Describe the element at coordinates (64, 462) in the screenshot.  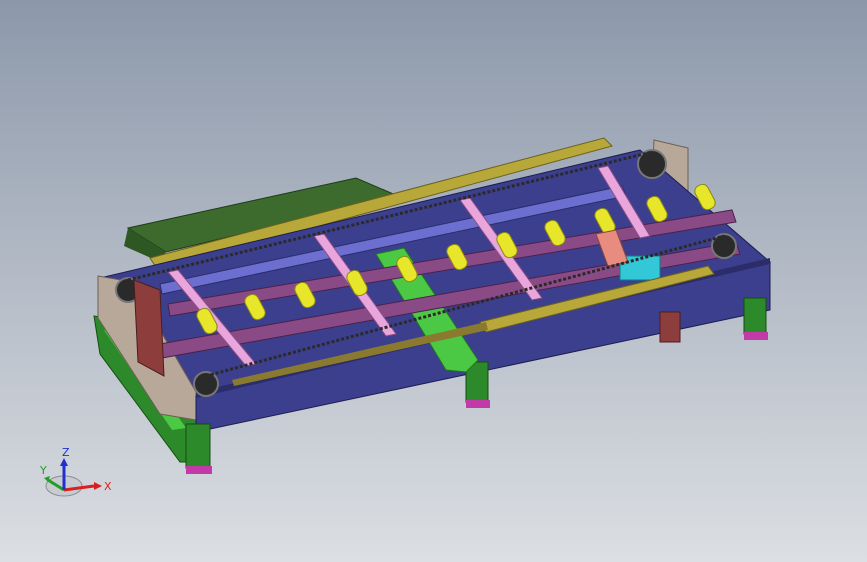
I see `triad-z-arrow` at that location.